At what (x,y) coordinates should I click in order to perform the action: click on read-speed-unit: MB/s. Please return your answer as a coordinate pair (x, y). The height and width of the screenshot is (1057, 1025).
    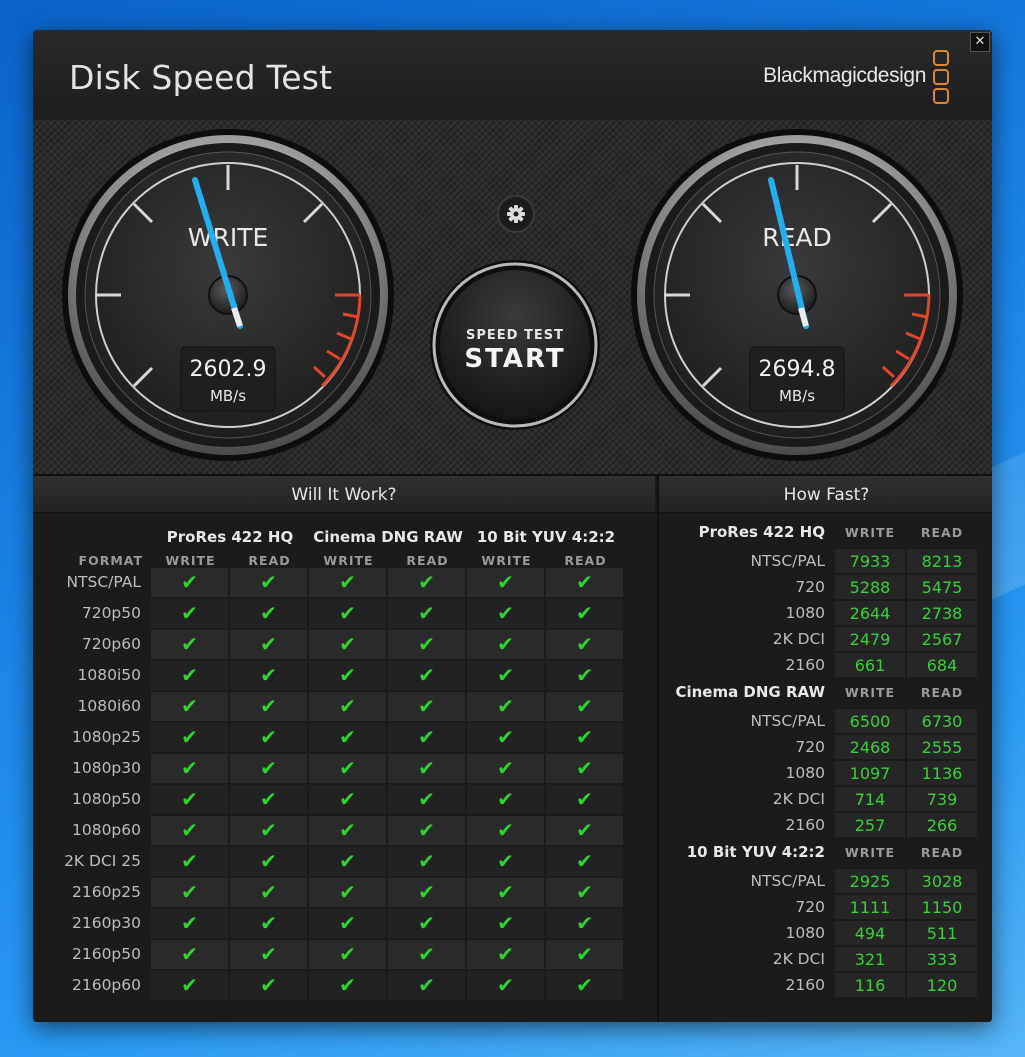
    Looking at the image, I should click on (797, 396).